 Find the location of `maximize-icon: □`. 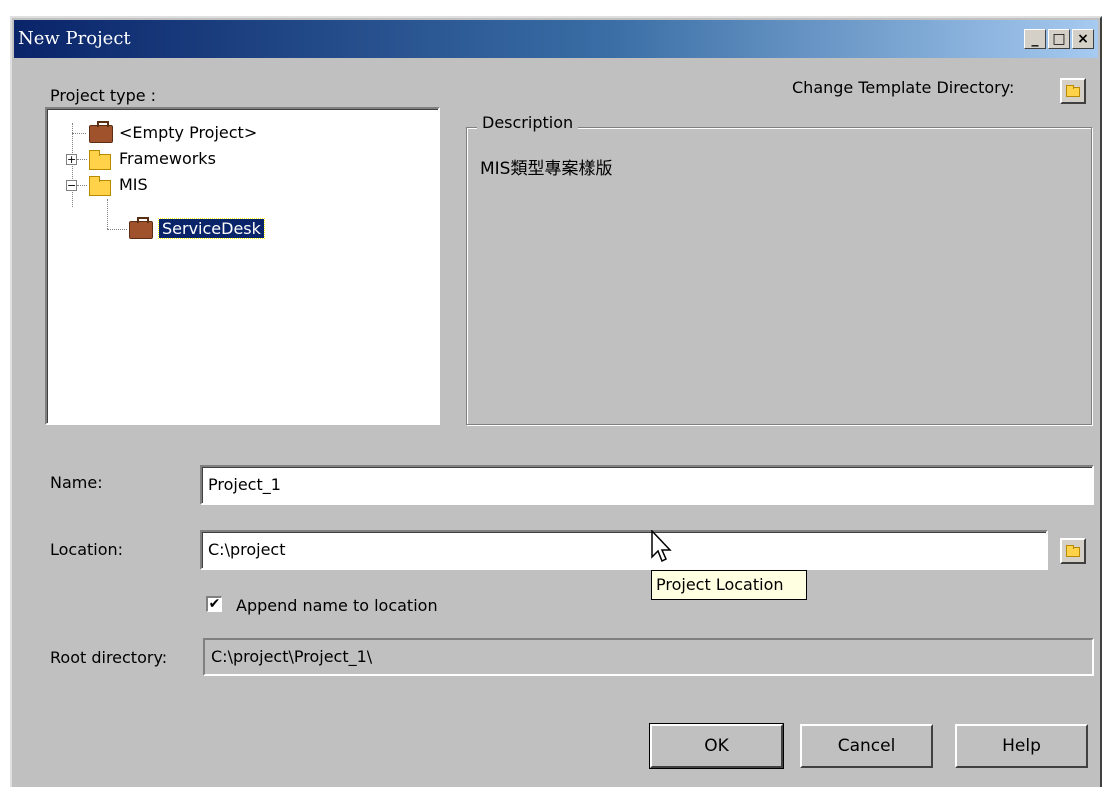

maximize-icon: □ is located at coordinates (1059, 39).